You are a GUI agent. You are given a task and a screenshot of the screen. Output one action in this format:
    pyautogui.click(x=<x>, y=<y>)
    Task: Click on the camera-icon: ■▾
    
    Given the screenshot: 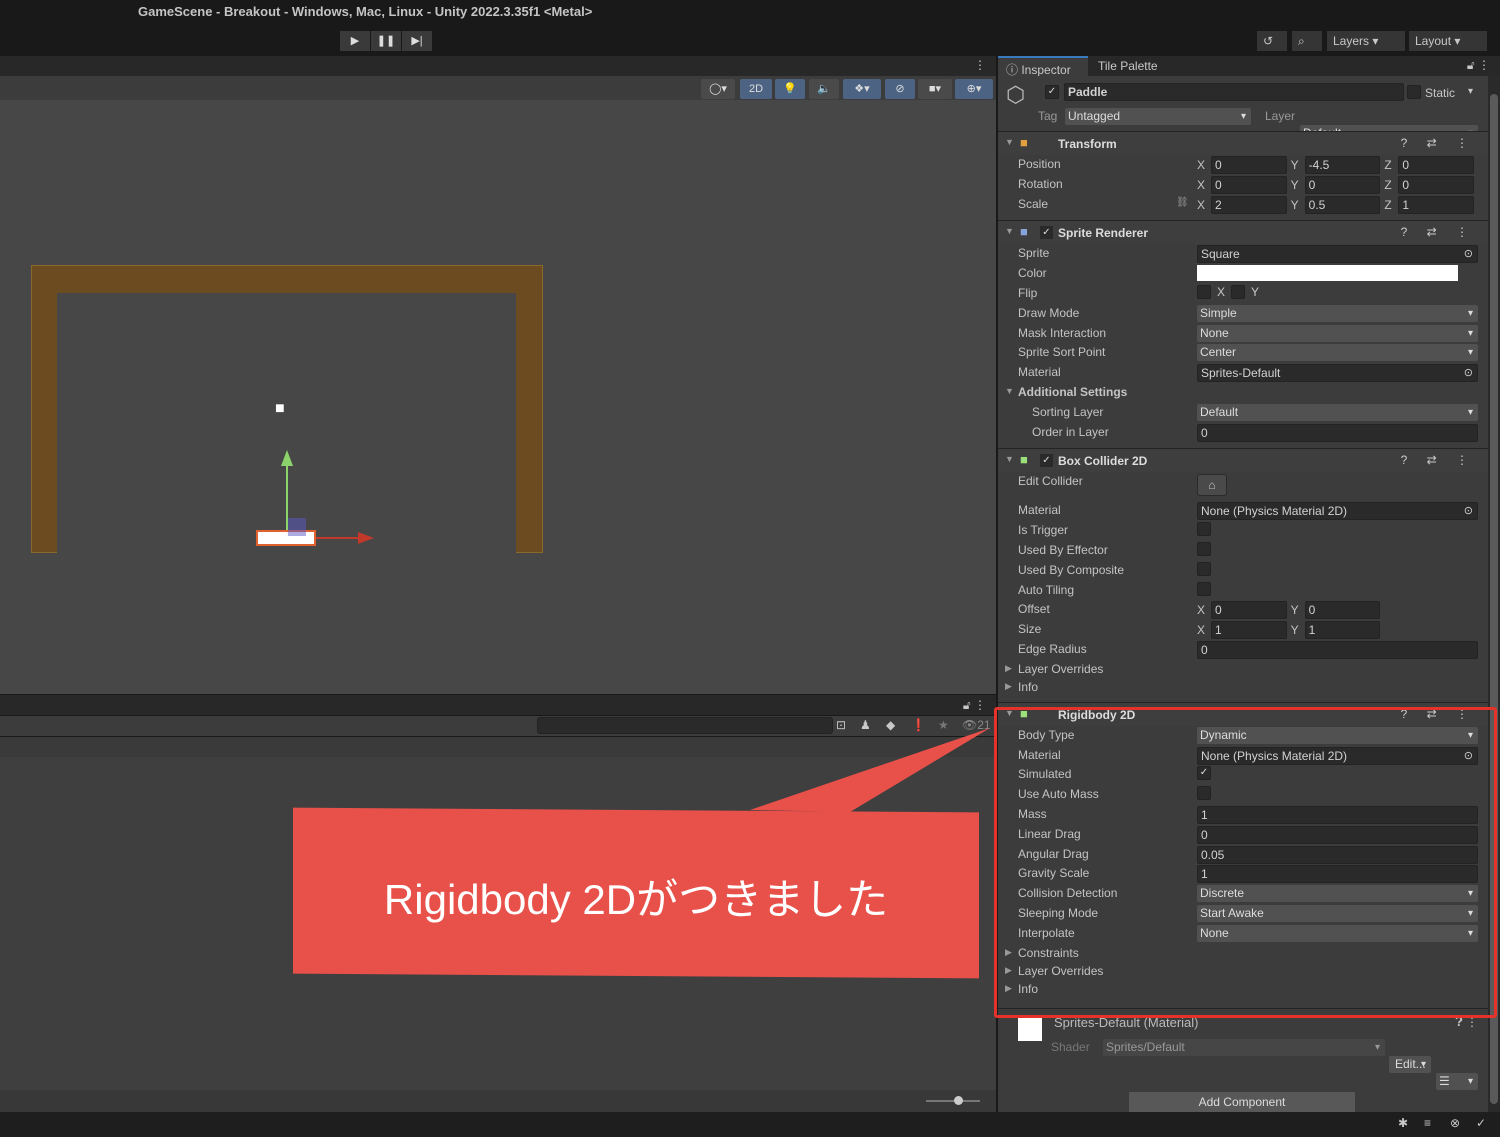 What is the action you would take?
    pyautogui.click(x=935, y=89)
    